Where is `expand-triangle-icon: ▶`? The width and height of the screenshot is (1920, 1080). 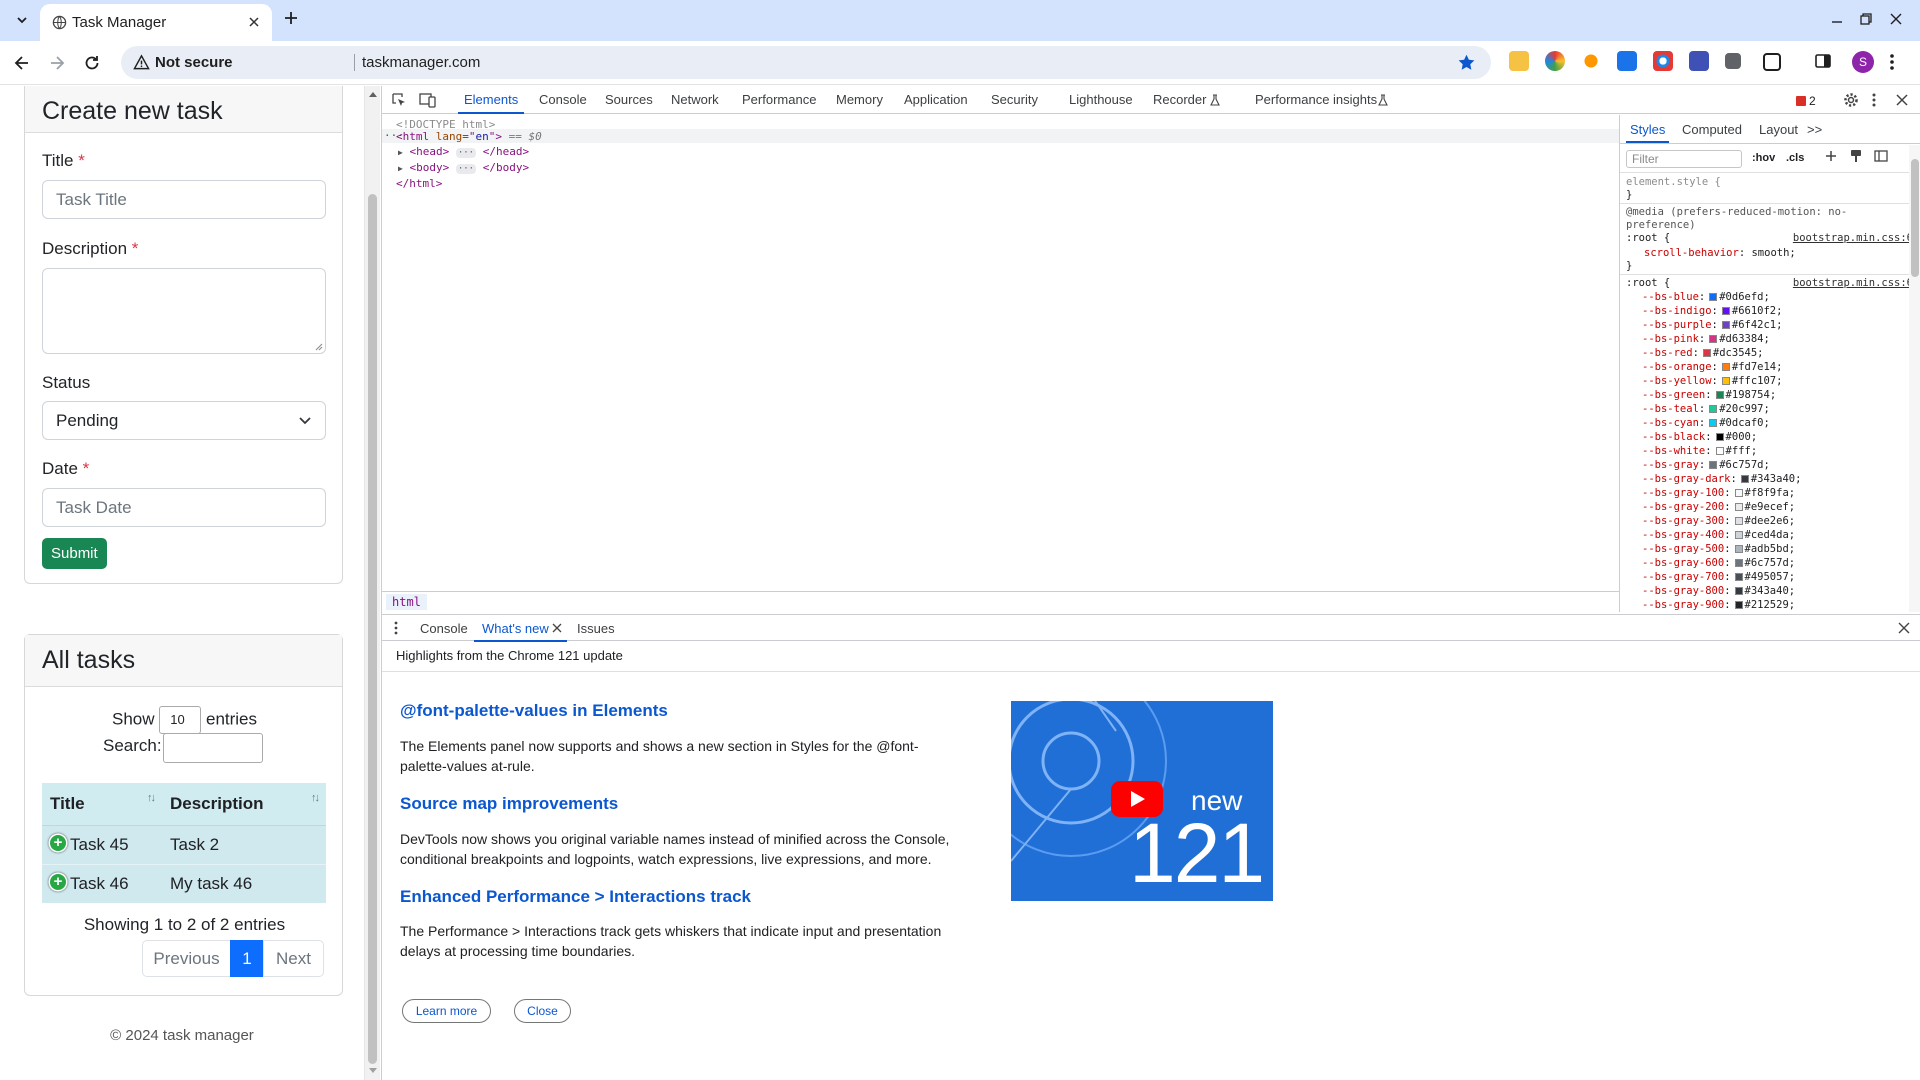
expand-triangle-icon: ▶ is located at coordinates (400, 152).